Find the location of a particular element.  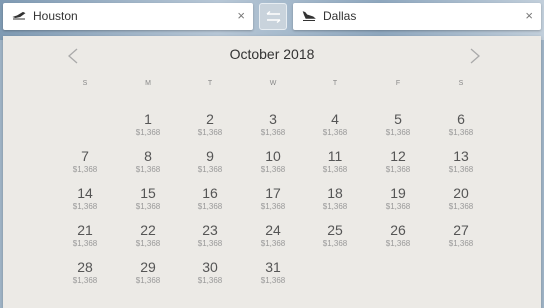

calendar-day: 22 $1,368 is located at coordinates (148, 235).